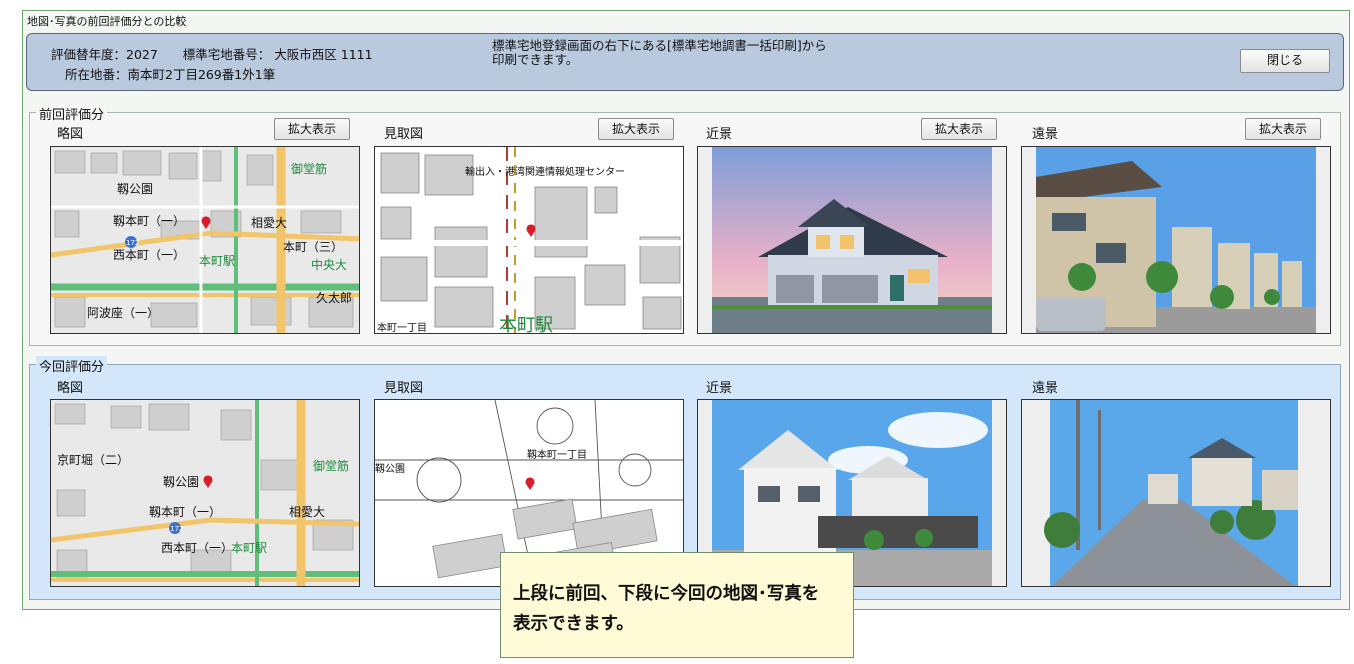 The height and width of the screenshot is (664, 1354). Describe the element at coordinates (70, 388) in the screenshot. I see `curr-map-label: 略図` at that location.